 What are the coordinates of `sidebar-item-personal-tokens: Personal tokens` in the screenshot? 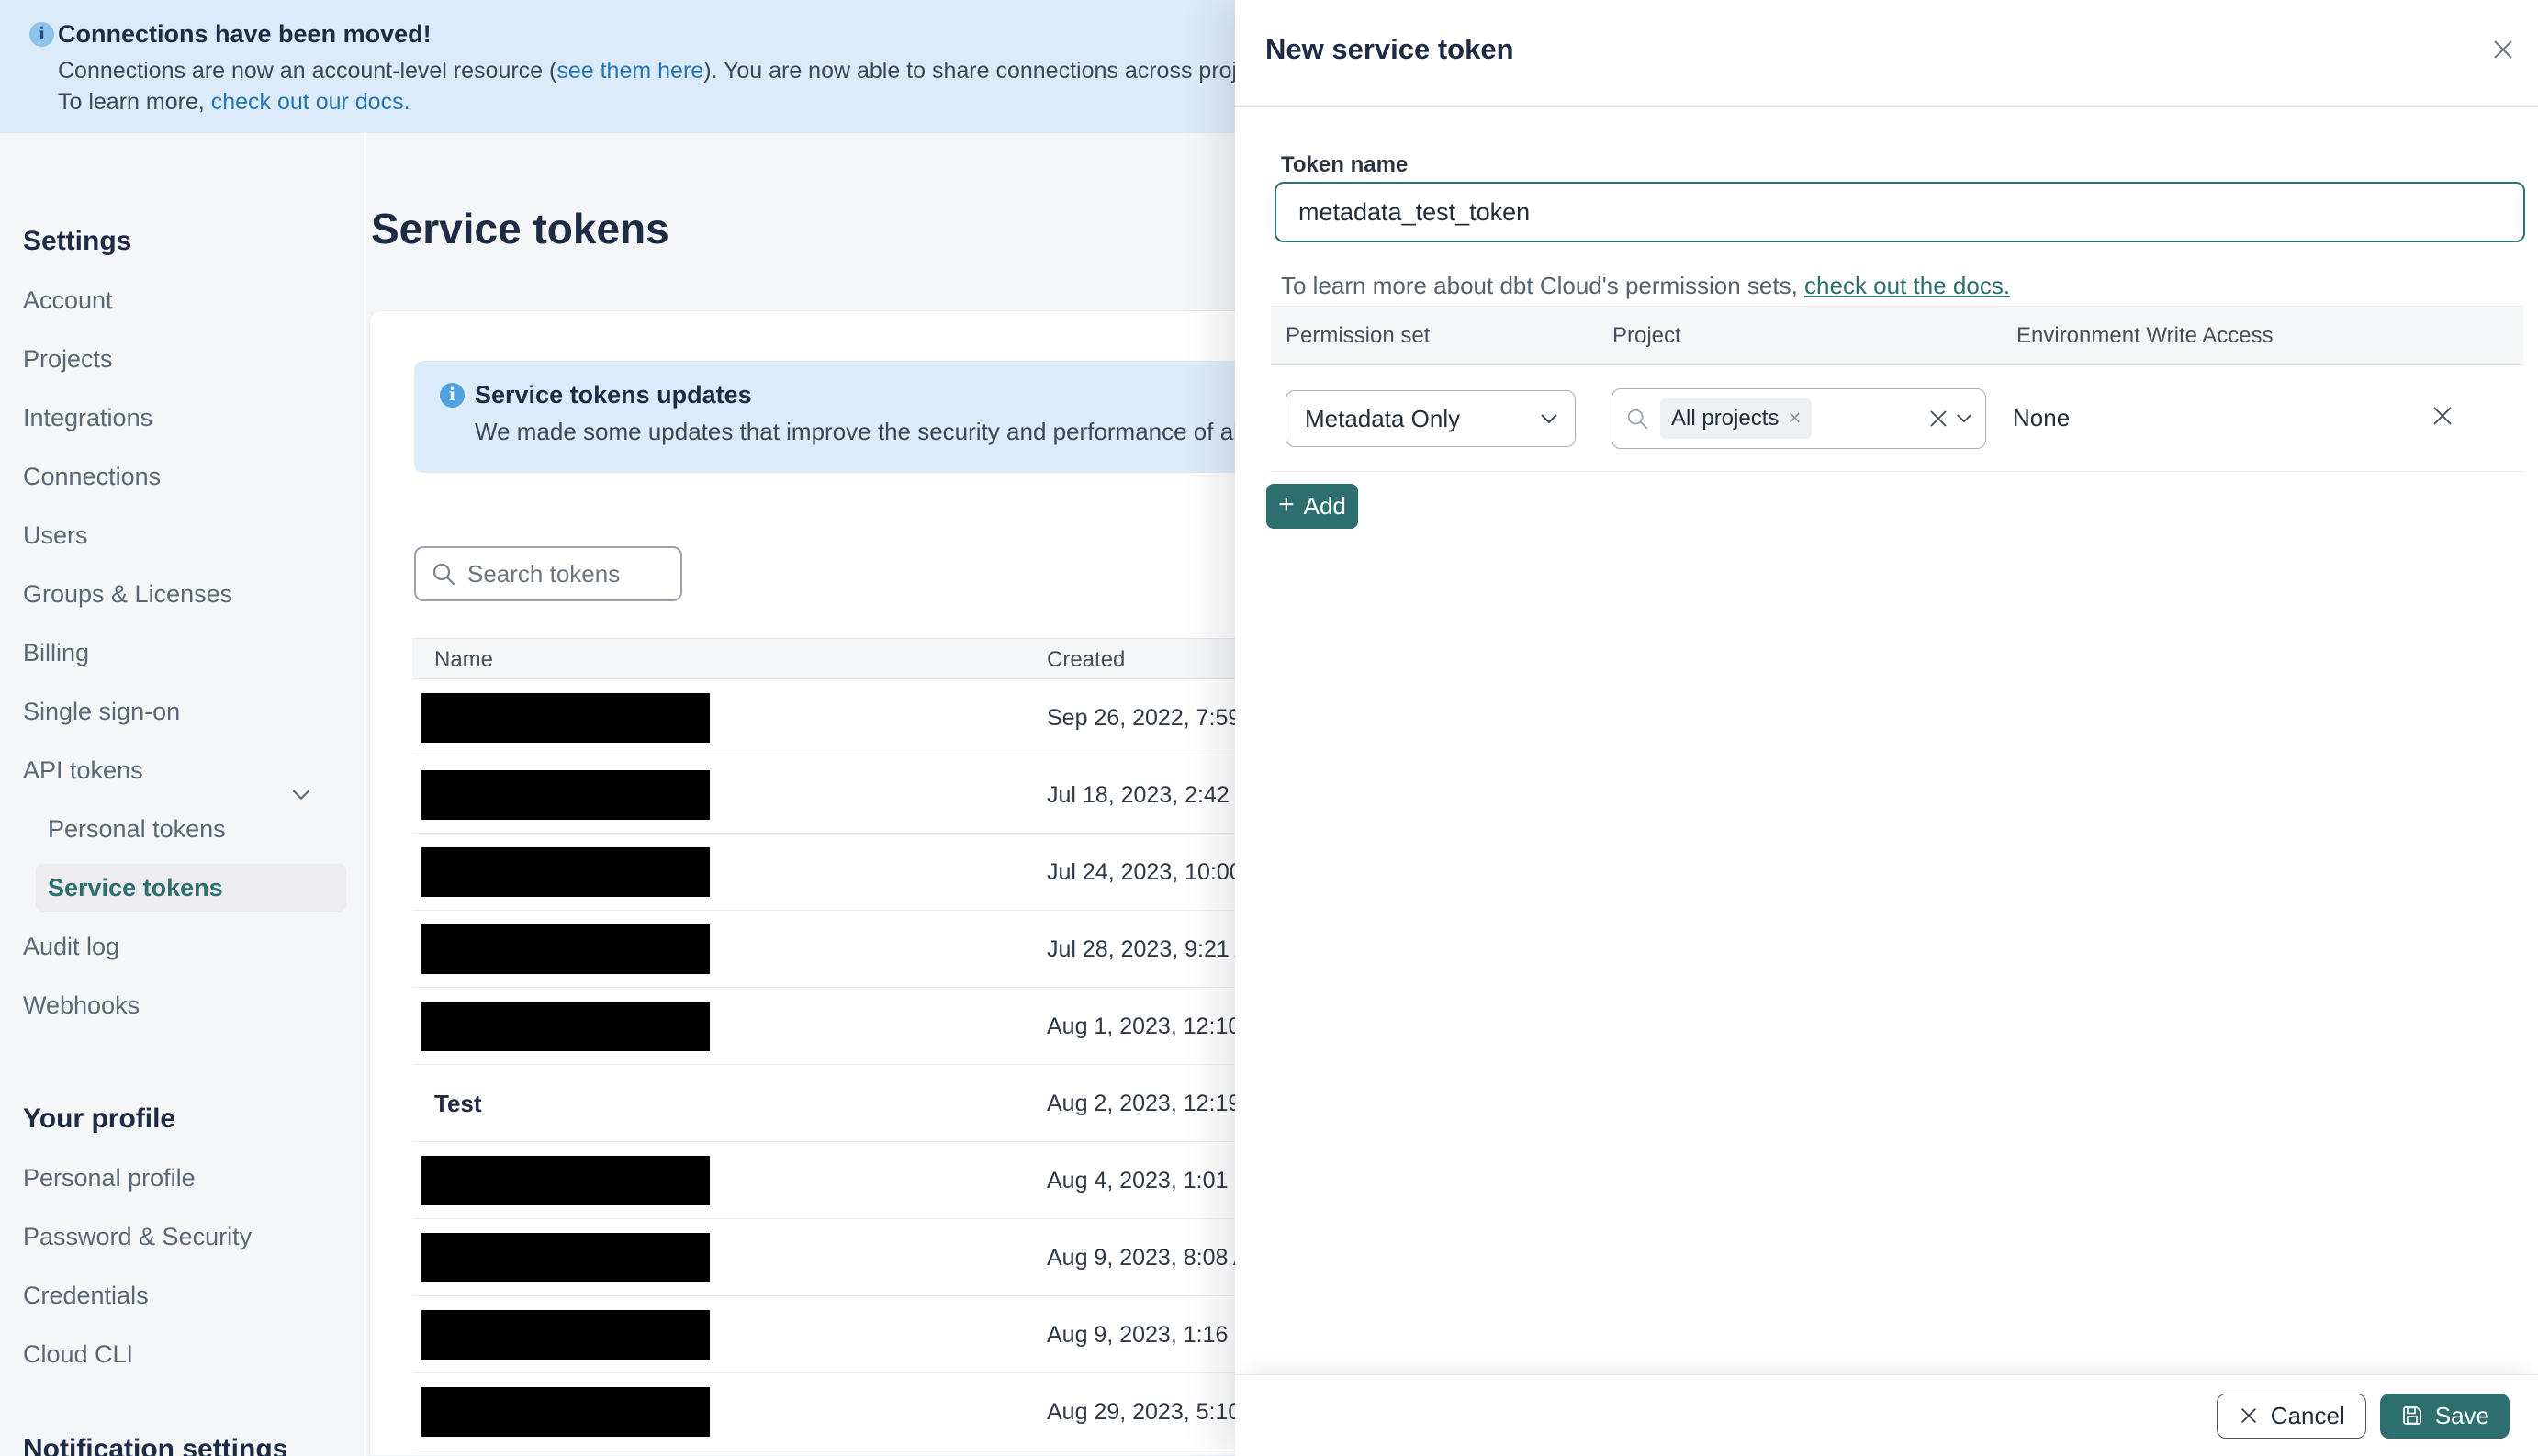 It's located at (183, 829).